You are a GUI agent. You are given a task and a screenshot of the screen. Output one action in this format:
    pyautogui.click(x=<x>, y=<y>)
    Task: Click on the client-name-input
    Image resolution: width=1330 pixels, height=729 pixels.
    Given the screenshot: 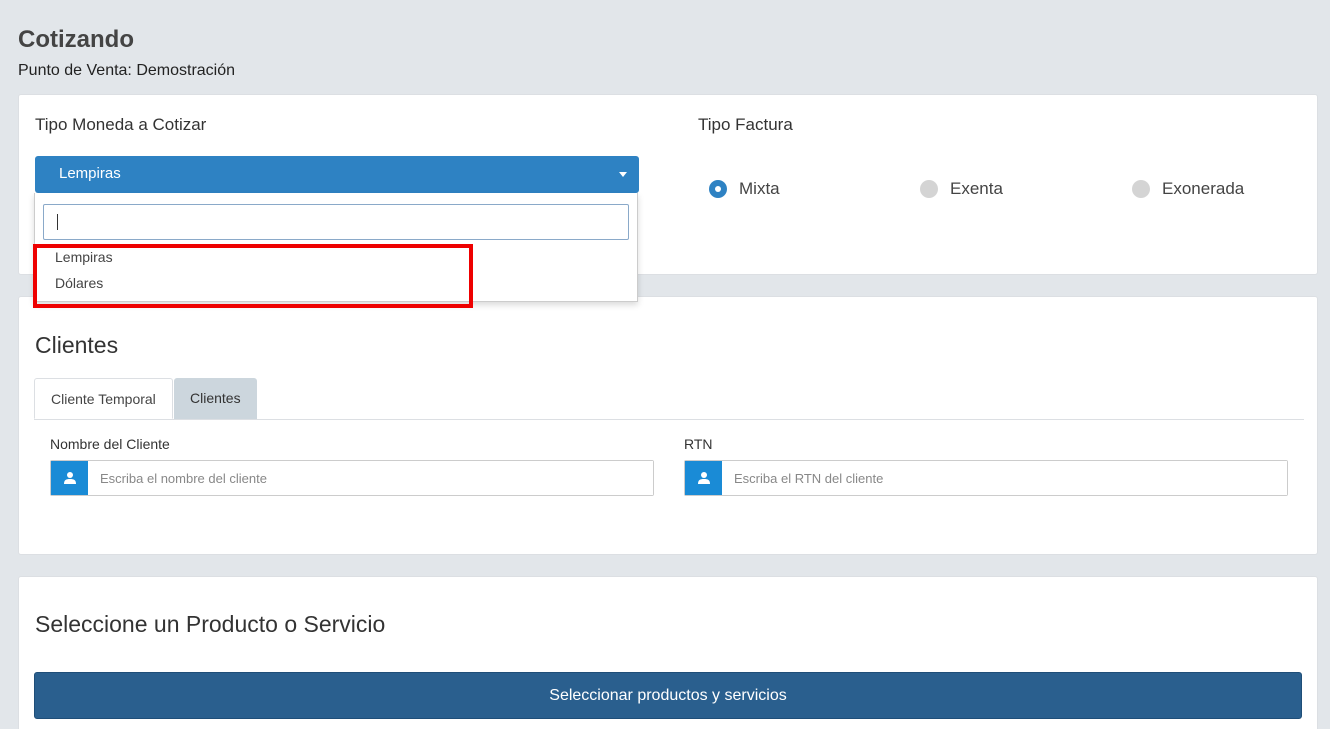 What is the action you would take?
    pyautogui.click(x=370, y=478)
    